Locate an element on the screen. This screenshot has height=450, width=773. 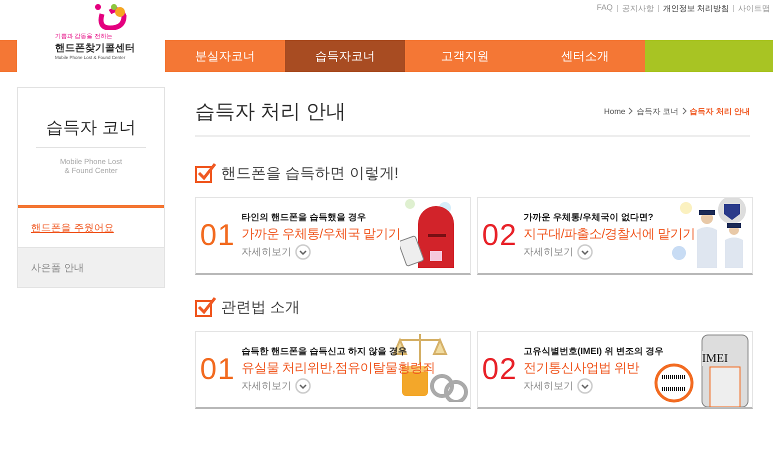
nav-tab: 고객지원 is located at coordinates (465, 56).